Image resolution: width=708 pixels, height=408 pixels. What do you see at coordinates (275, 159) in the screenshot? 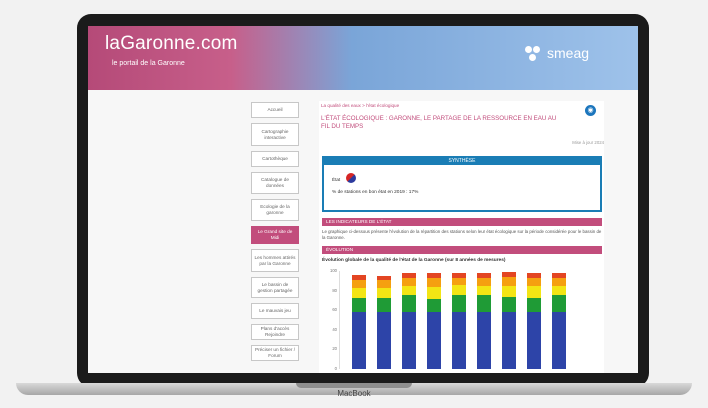
I see `sidebar-item: Cartothèque` at bounding box center [275, 159].